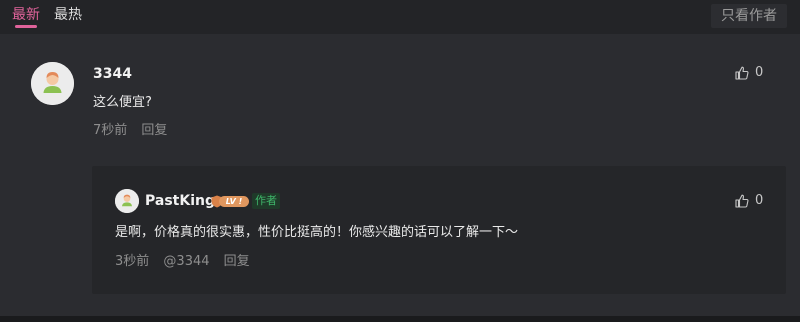  I want to click on tab-latest: 最新, so click(26, 15).